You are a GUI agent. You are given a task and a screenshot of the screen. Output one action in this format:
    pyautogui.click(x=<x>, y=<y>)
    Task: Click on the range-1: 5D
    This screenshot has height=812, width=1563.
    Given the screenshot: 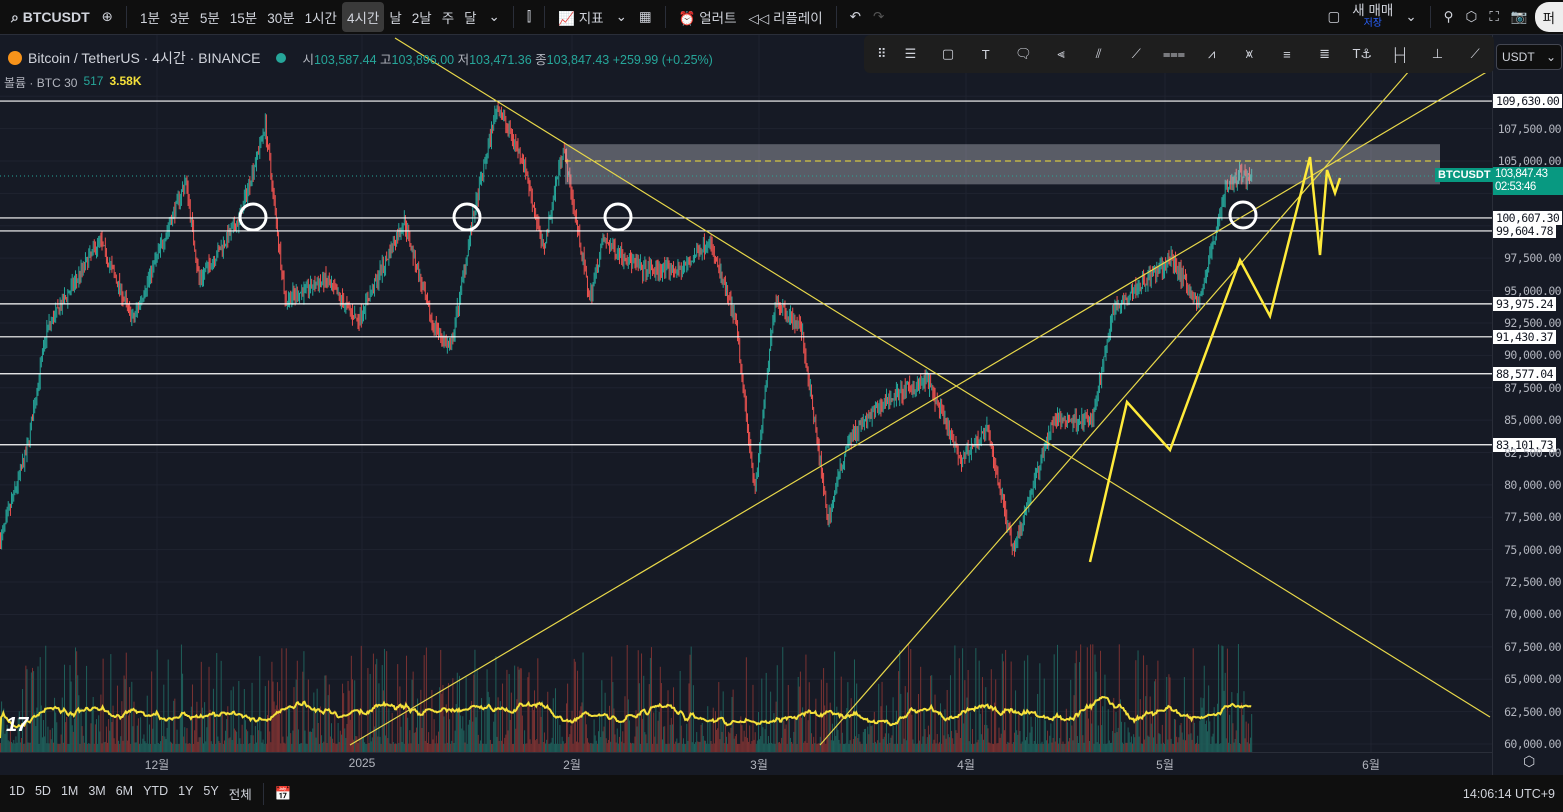 What is the action you would take?
    pyautogui.click(x=43, y=793)
    